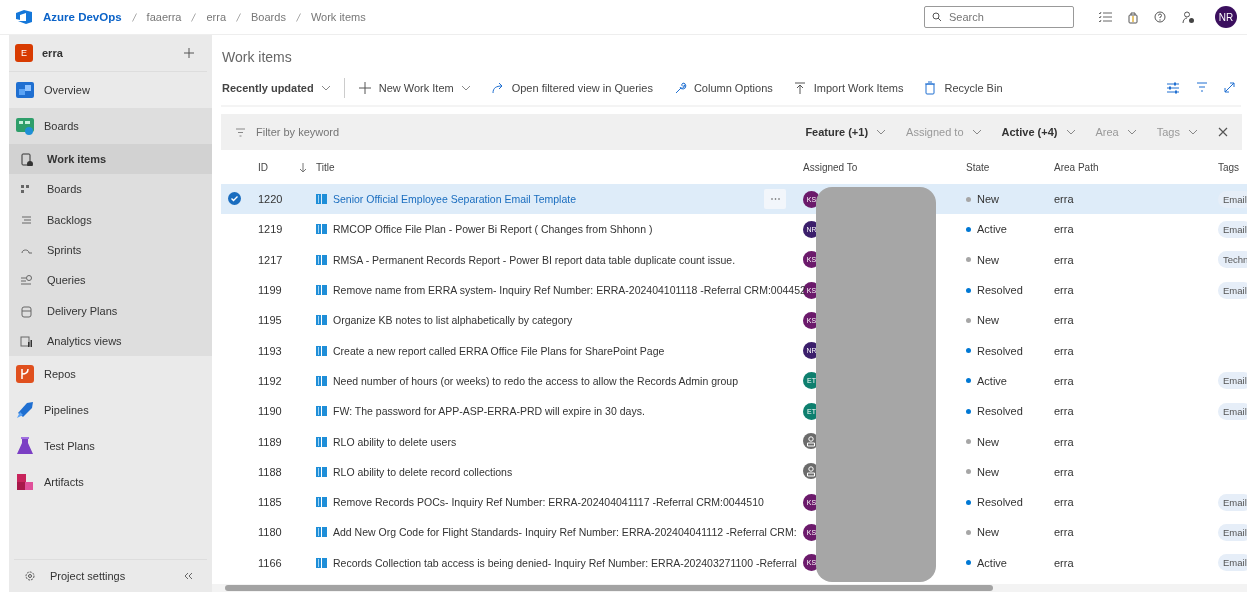 The image size is (1247, 592). What do you see at coordinates (110, 159) in the screenshot?
I see `nav-subitem: Work items` at bounding box center [110, 159].